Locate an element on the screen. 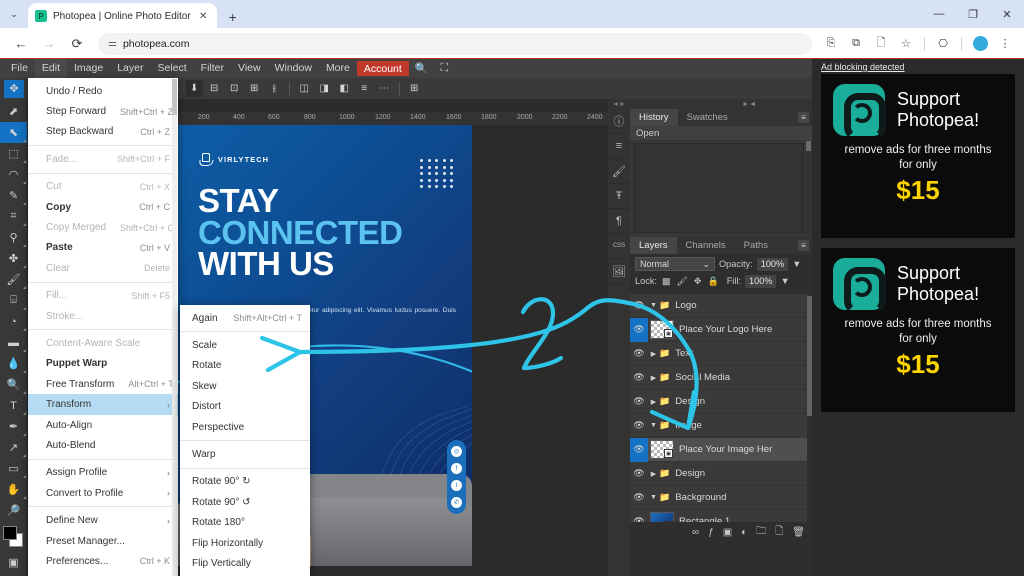 This screenshot has width=1024, height=576. character-icon: Ŧ is located at coordinates (619, 196).